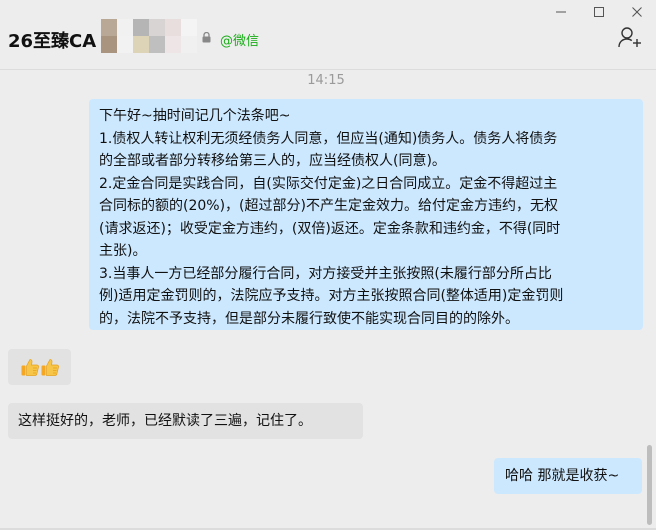 The image size is (656, 530). Describe the element at coordinates (649, 485) in the screenshot. I see `chat-scrollbar` at that location.